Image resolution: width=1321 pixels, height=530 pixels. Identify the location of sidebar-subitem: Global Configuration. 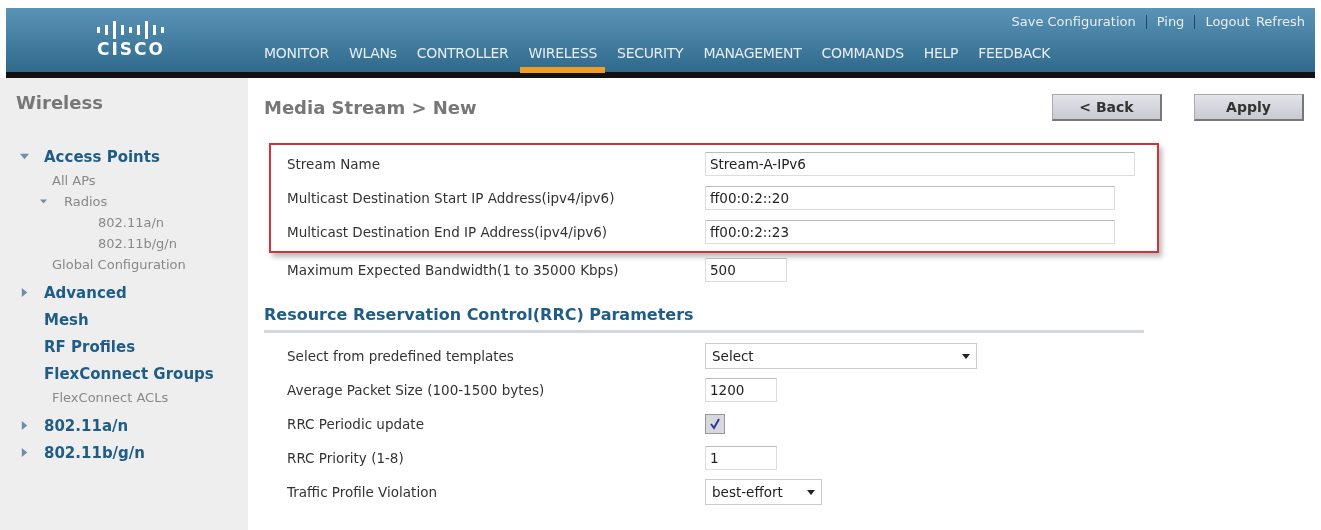
(119, 264).